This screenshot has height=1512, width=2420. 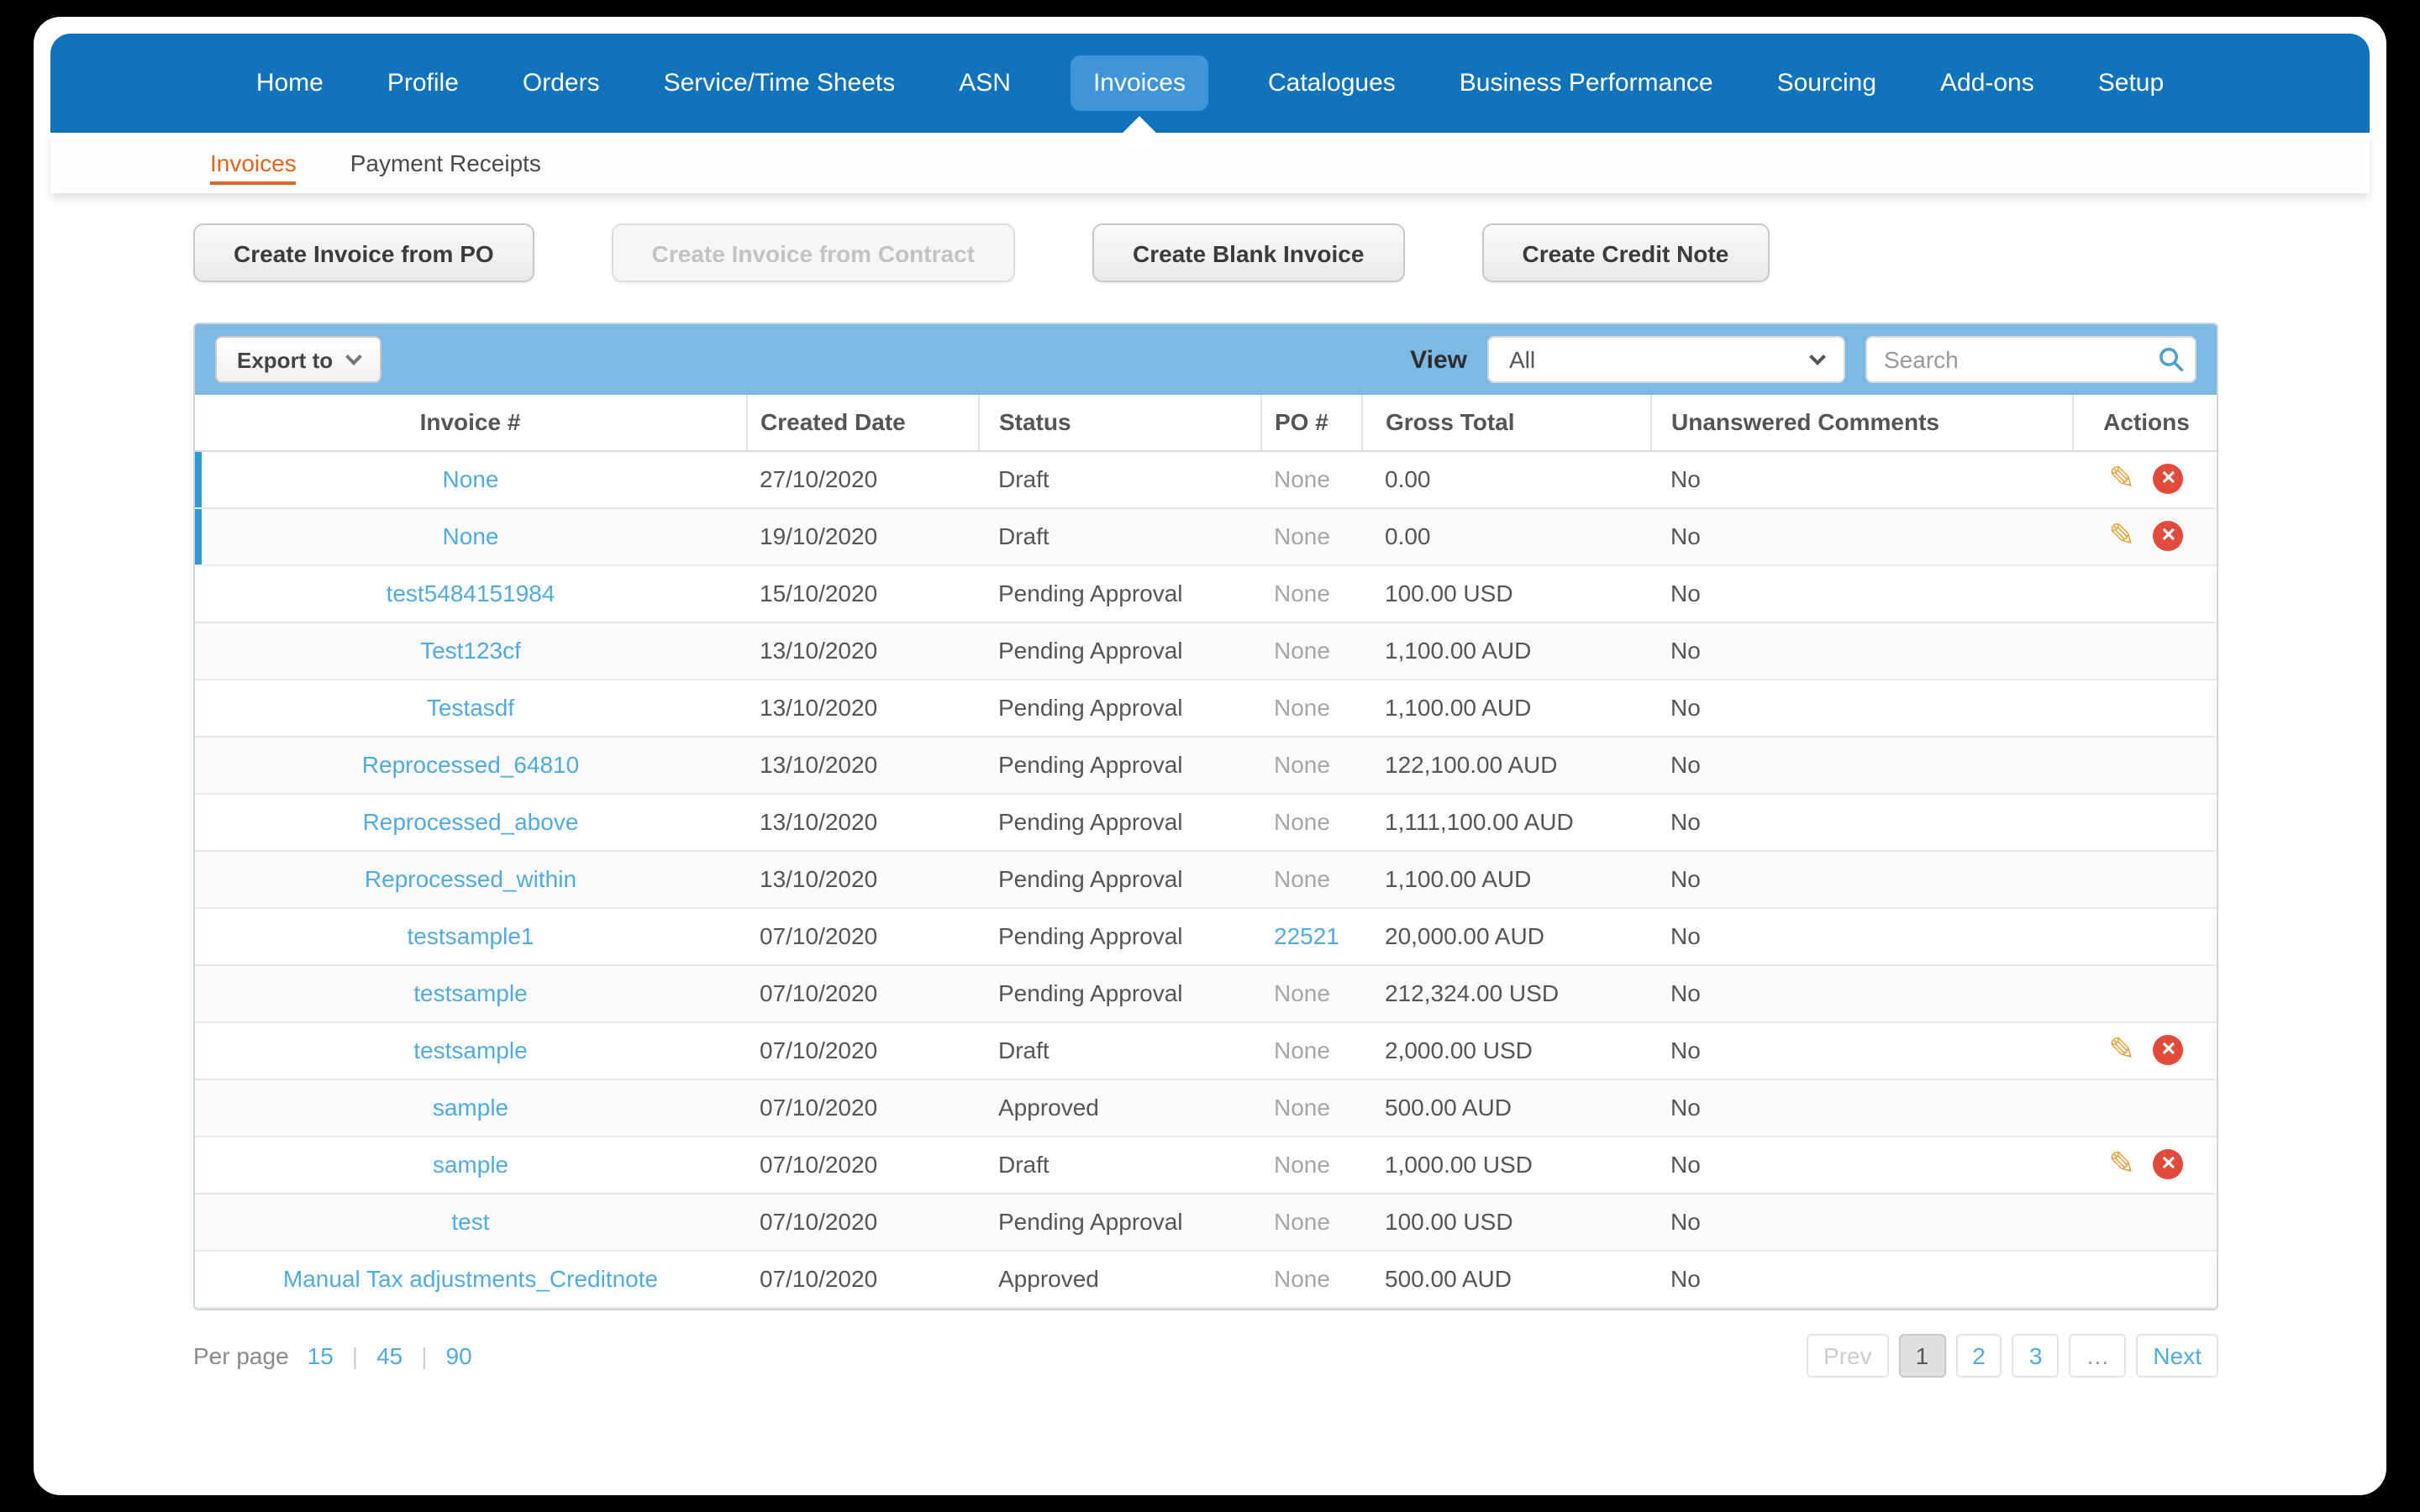 I want to click on invoice-link: Reprocessed_64810, so click(x=470, y=764).